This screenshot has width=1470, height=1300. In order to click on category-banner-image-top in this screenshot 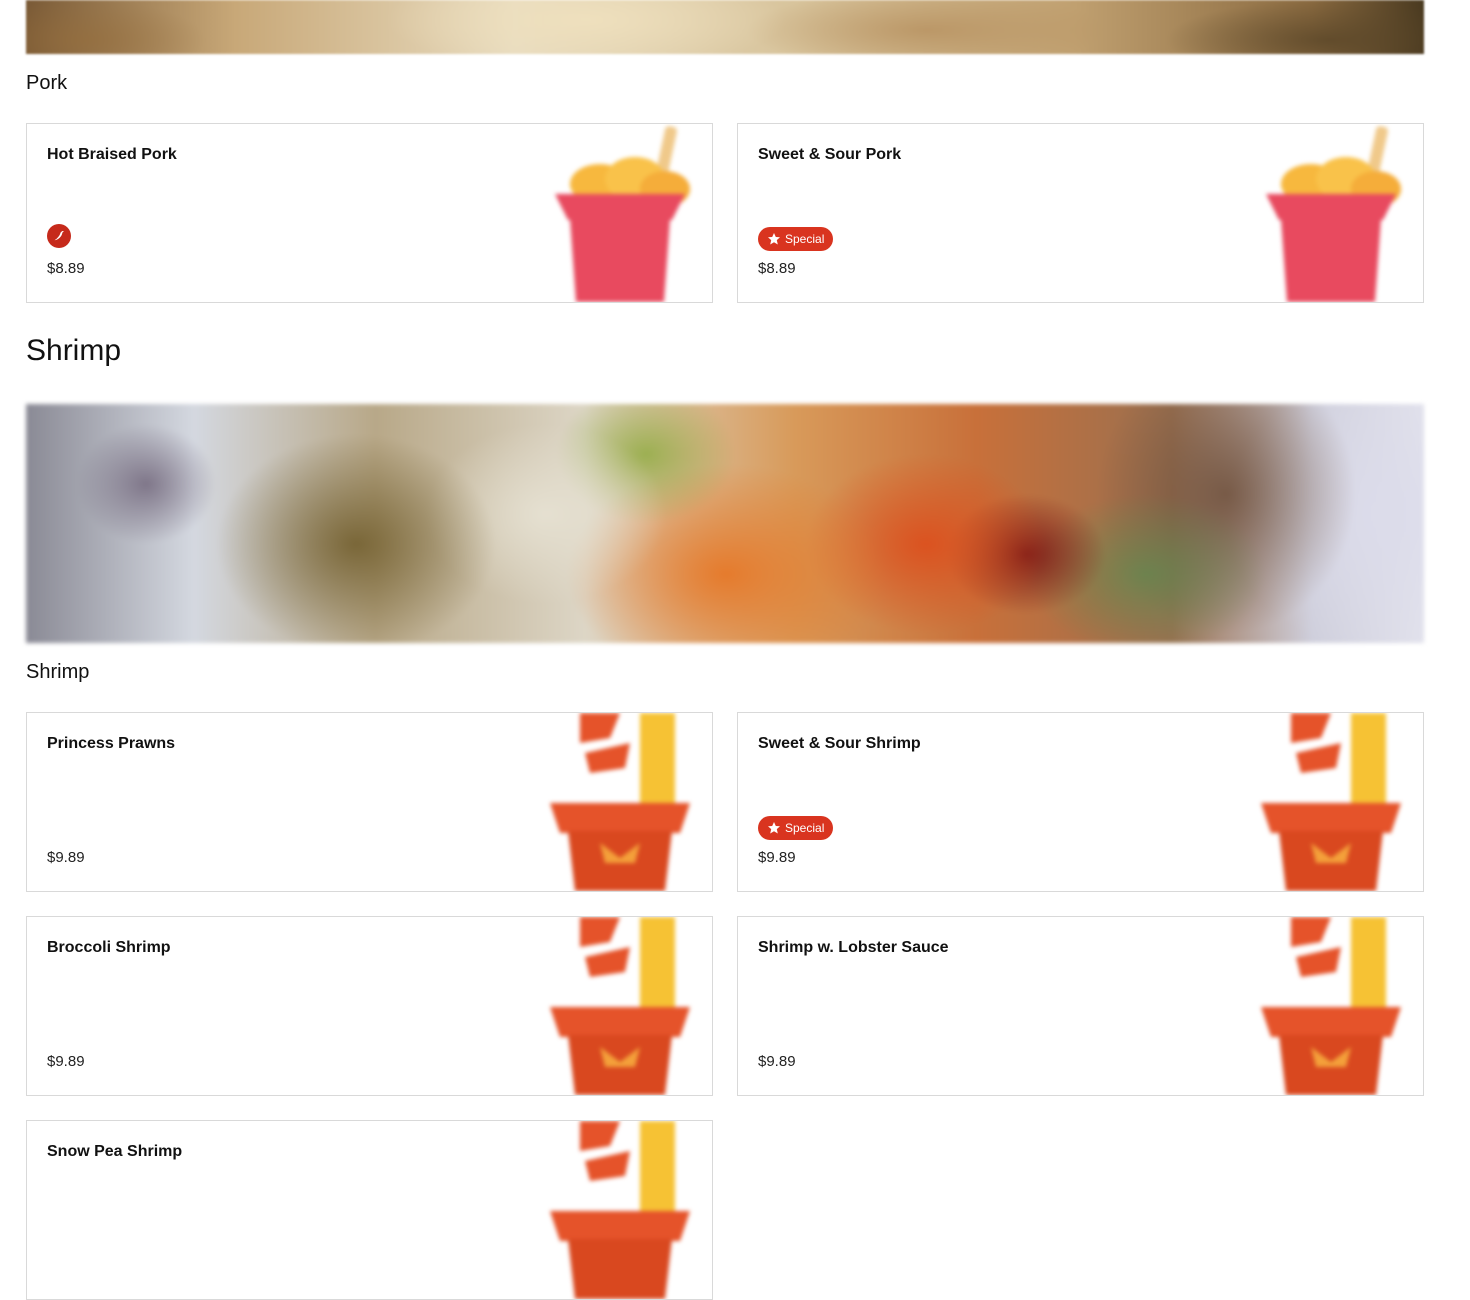, I will do `click(725, 27)`.